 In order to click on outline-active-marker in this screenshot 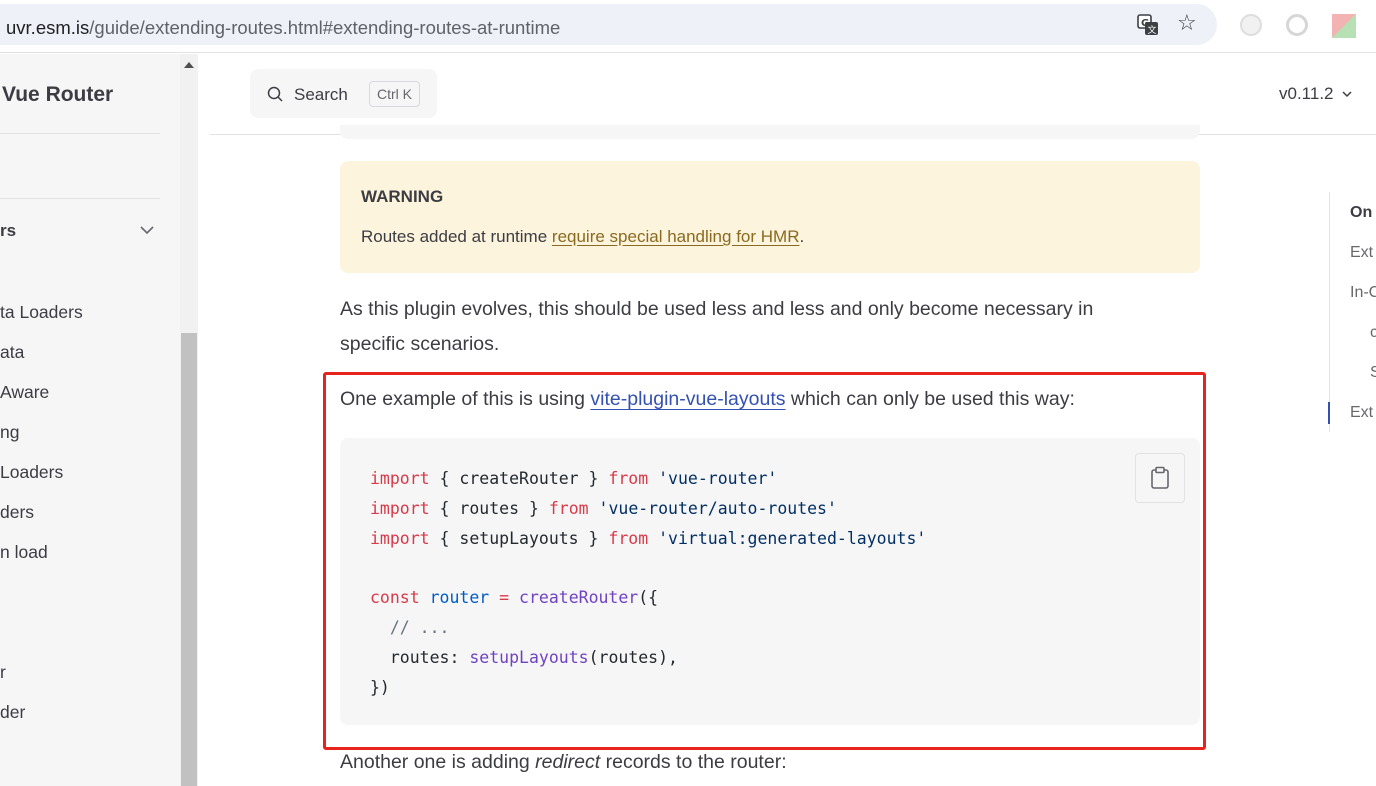, I will do `click(1329, 413)`.